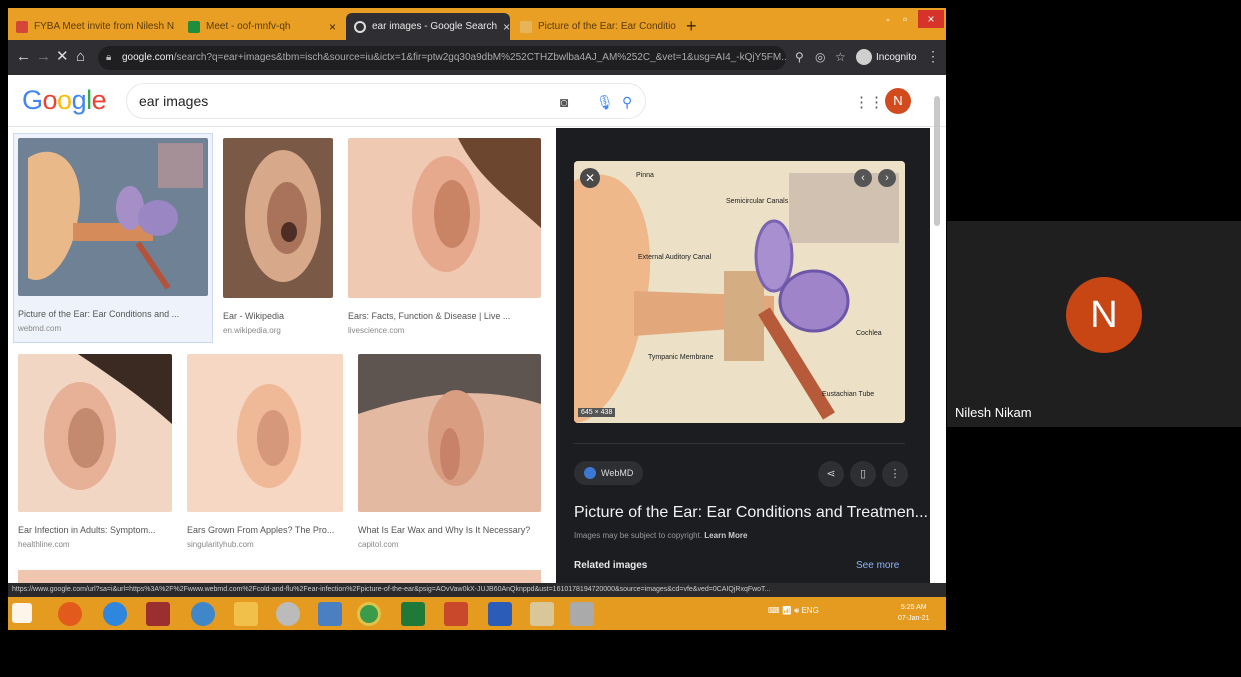 The image size is (1241, 677). Describe the element at coordinates (993, 412) in the screenshot. I see `participant-name: Nilesh Nikam` at that location.